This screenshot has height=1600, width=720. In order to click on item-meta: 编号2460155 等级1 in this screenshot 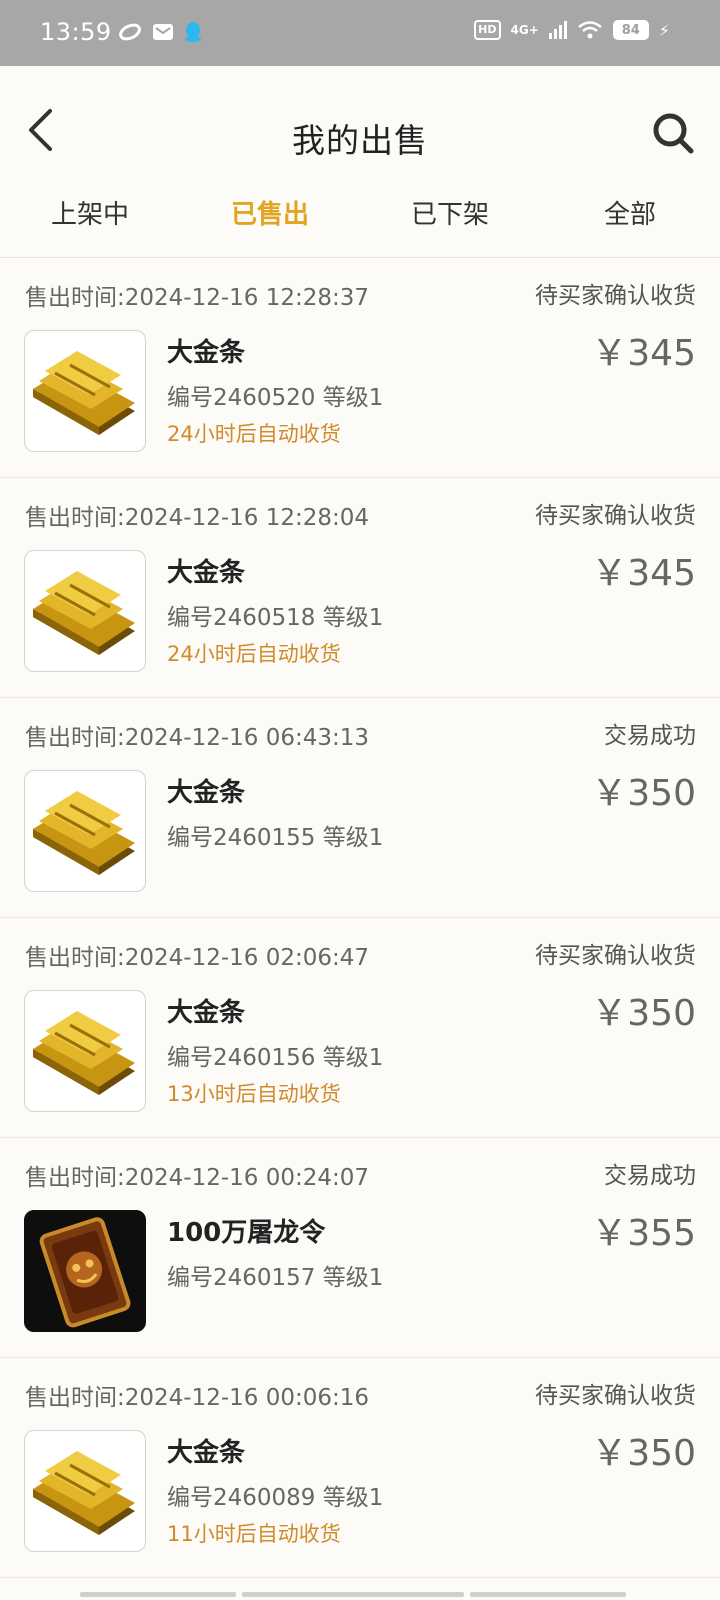, I will do `click(275, 838)`.